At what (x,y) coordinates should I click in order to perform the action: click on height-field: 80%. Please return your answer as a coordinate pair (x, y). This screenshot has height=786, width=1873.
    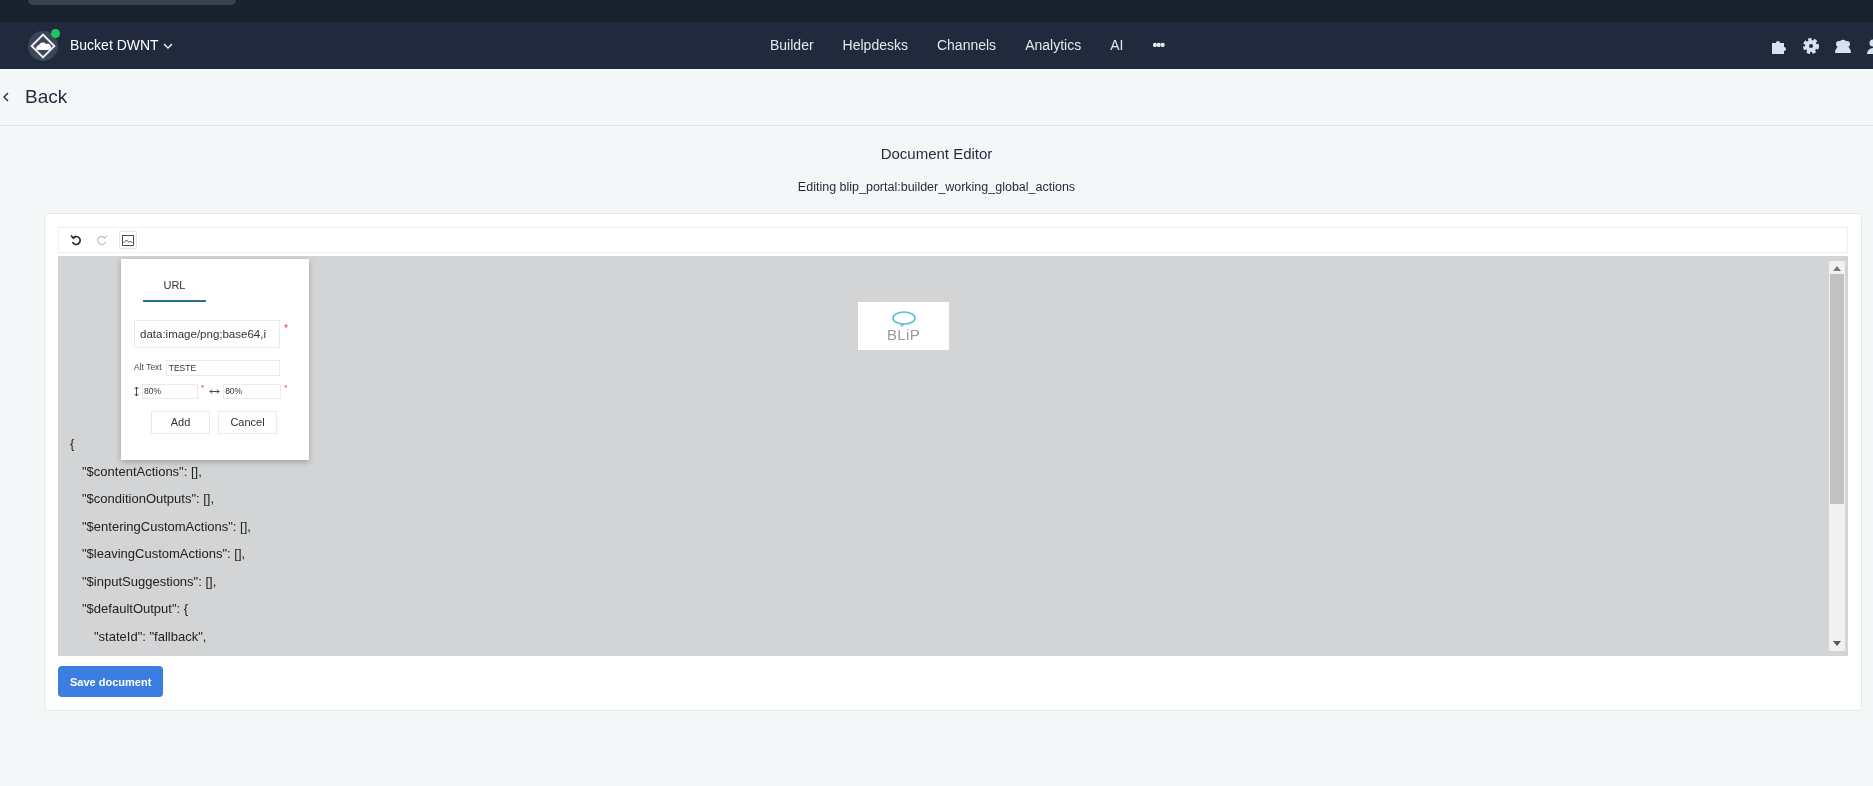
    Looking at the image, I should click on (170, 391).